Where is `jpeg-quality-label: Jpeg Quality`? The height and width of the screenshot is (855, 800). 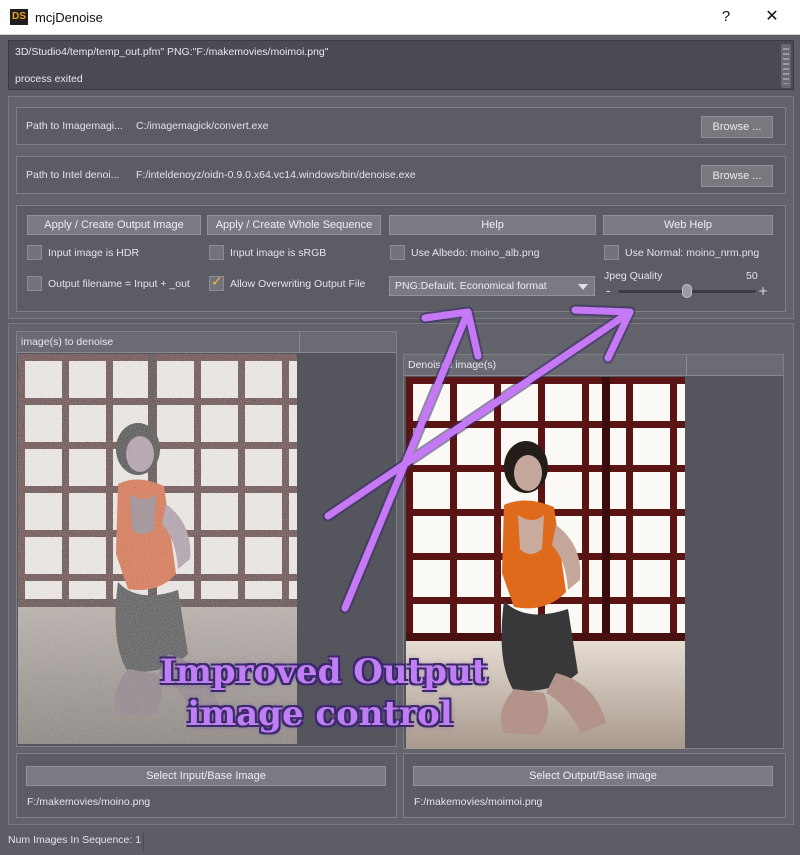 jpeg-quality-label: Jpeg Quality is located at coordinates (633, 276).